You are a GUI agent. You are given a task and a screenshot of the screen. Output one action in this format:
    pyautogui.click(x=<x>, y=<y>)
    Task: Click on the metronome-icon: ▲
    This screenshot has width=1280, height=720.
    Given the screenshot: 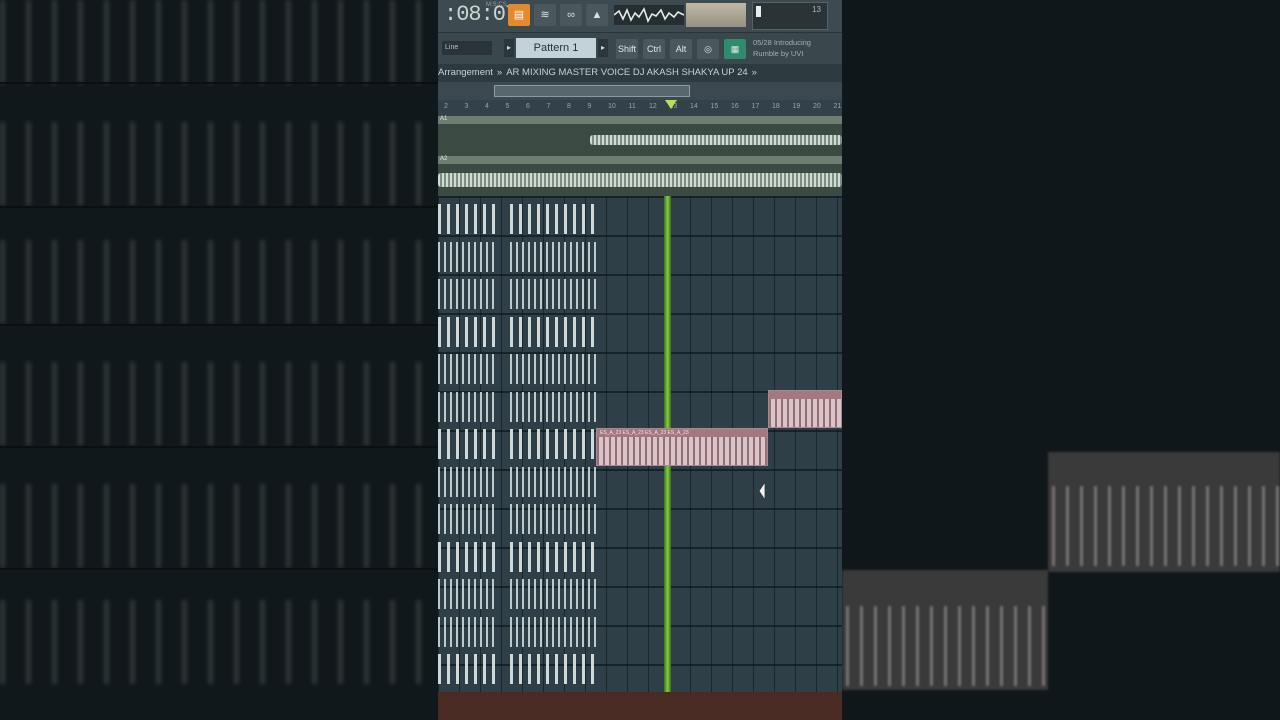 What is the action you would take?
    pyautogui.click(x=597, y=15)
    